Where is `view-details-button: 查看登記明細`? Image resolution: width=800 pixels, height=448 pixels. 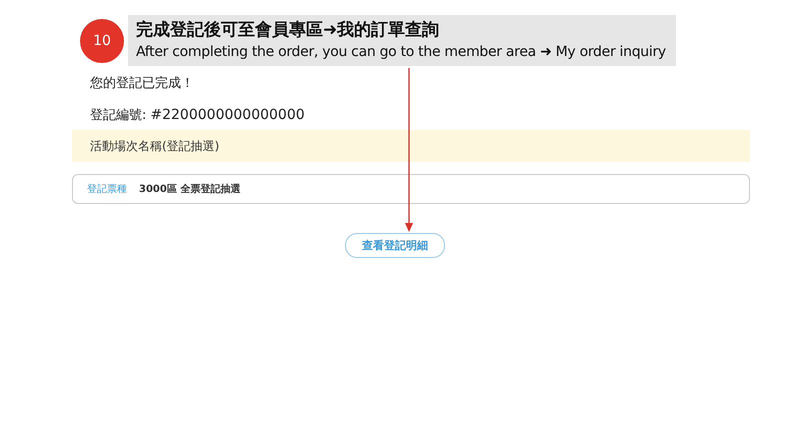 view-details-button: 查看登記明細 is located at coordinates (395, 245).